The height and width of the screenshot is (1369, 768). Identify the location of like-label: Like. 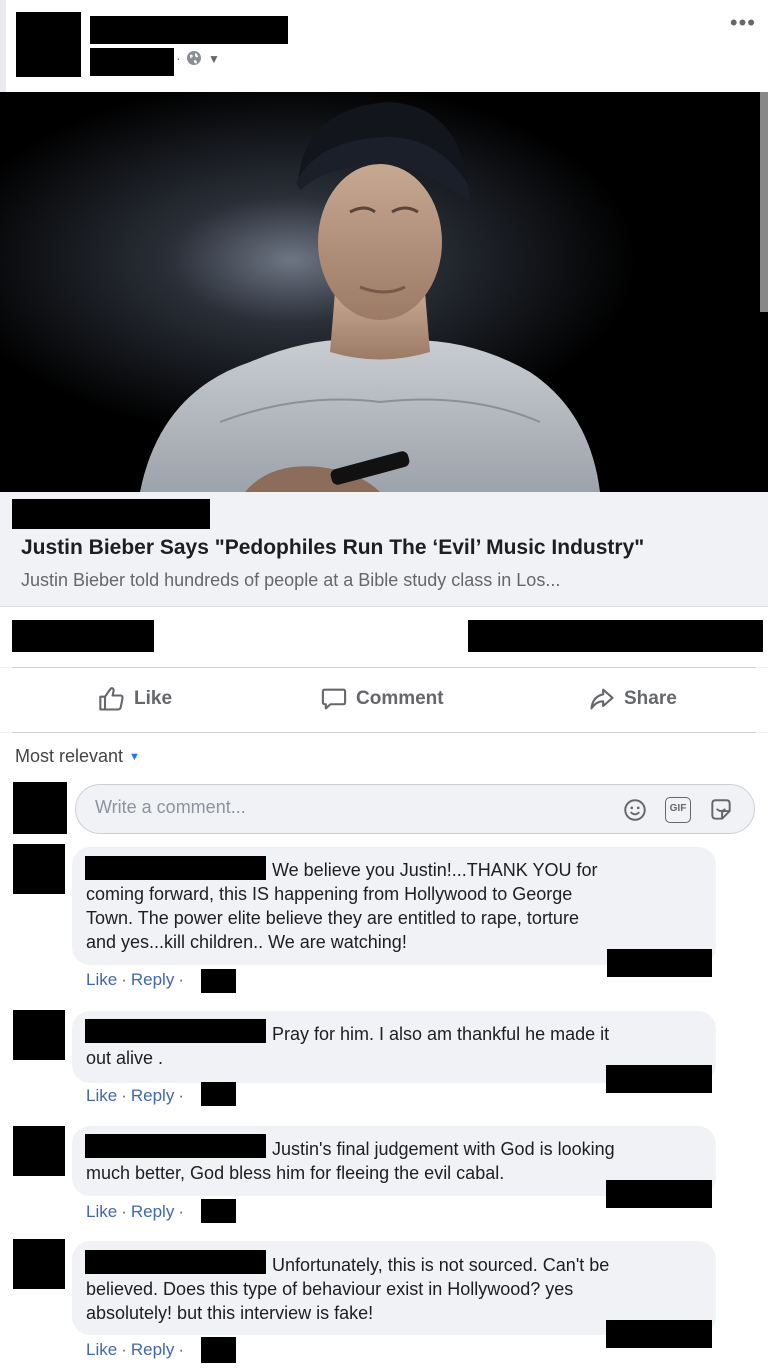
(153, 698).